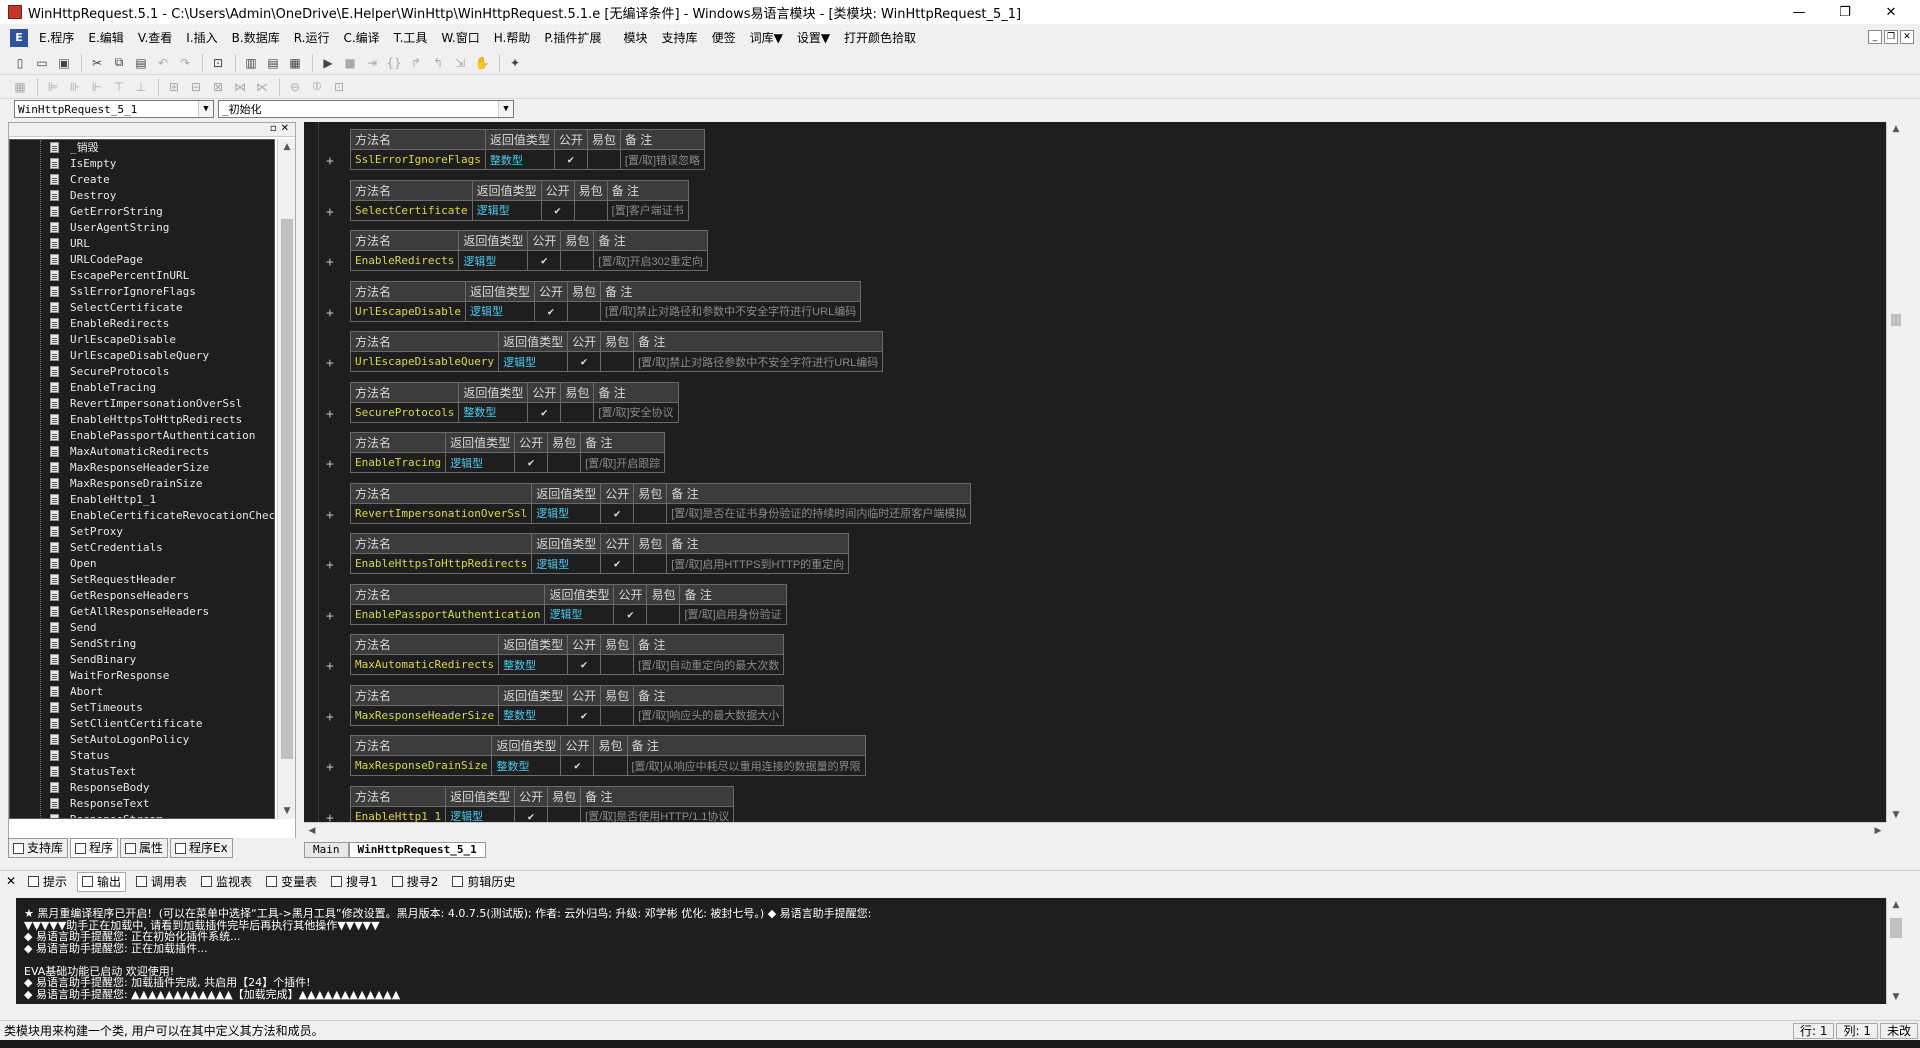  Describe the element at coordinates (709, 715) in the screenshot. I see `remark-cell: [置/取]响应头的最大数据大小` at that location.